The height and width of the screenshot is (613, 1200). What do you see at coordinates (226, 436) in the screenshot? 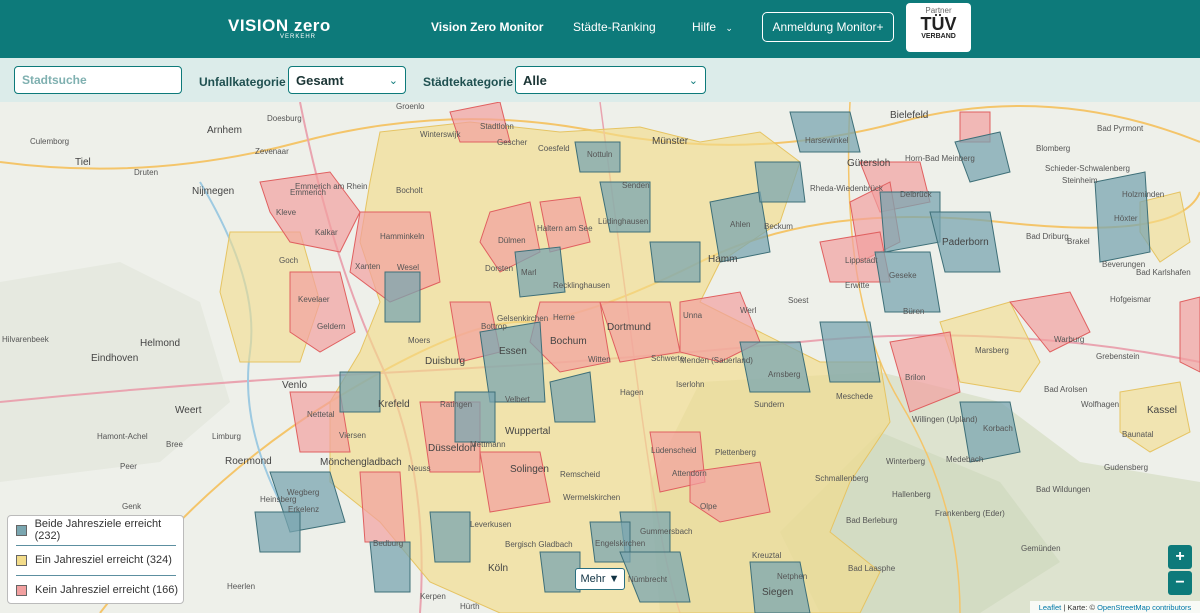
I see `place-label: Limburg` at bounding box center [226, 436].